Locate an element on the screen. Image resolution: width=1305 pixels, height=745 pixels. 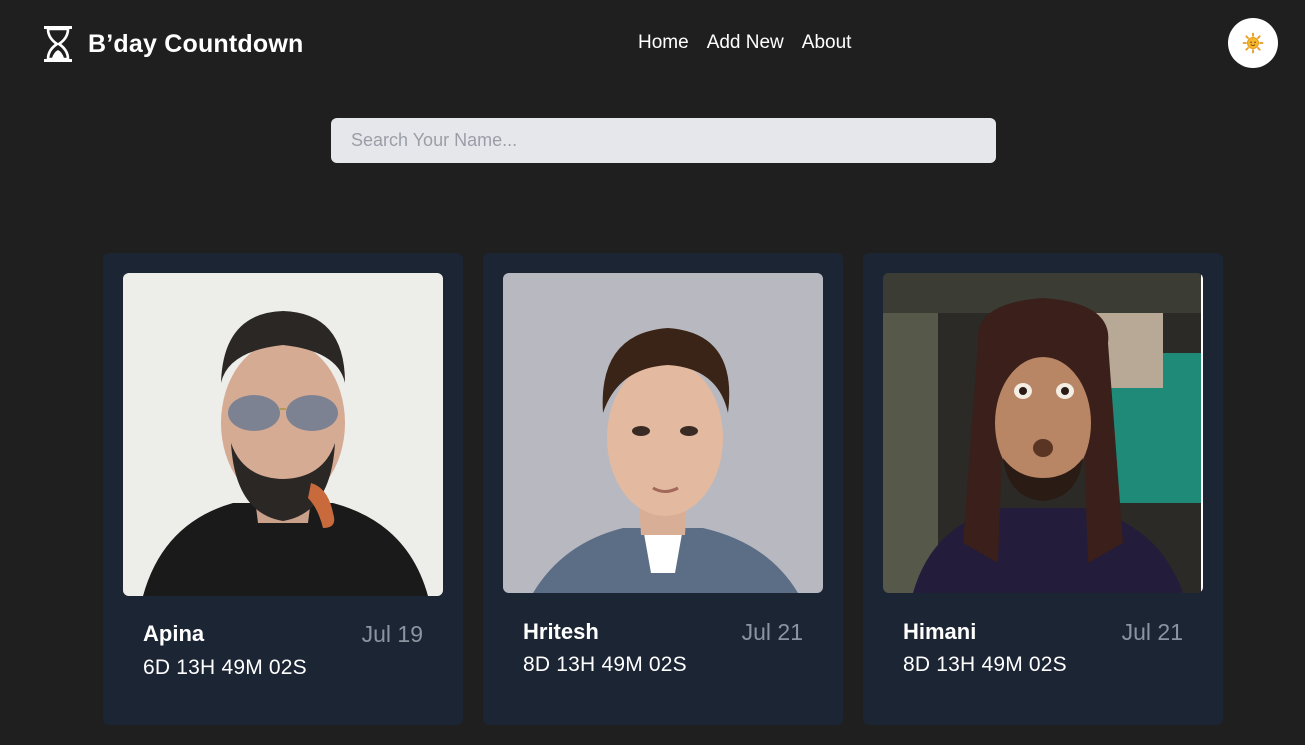
card-date: Jul 19 is located at coordinates (392, 634).